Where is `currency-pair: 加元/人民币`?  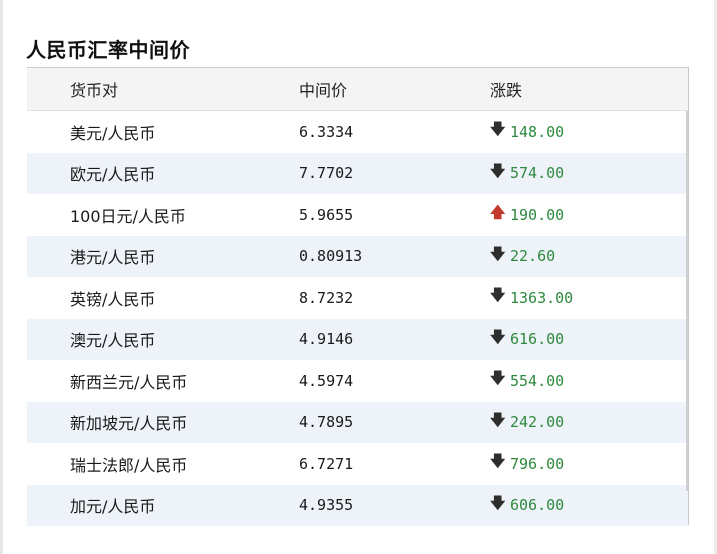 currency-pair: 加元/人民币 is located at coordinates (113, 507).